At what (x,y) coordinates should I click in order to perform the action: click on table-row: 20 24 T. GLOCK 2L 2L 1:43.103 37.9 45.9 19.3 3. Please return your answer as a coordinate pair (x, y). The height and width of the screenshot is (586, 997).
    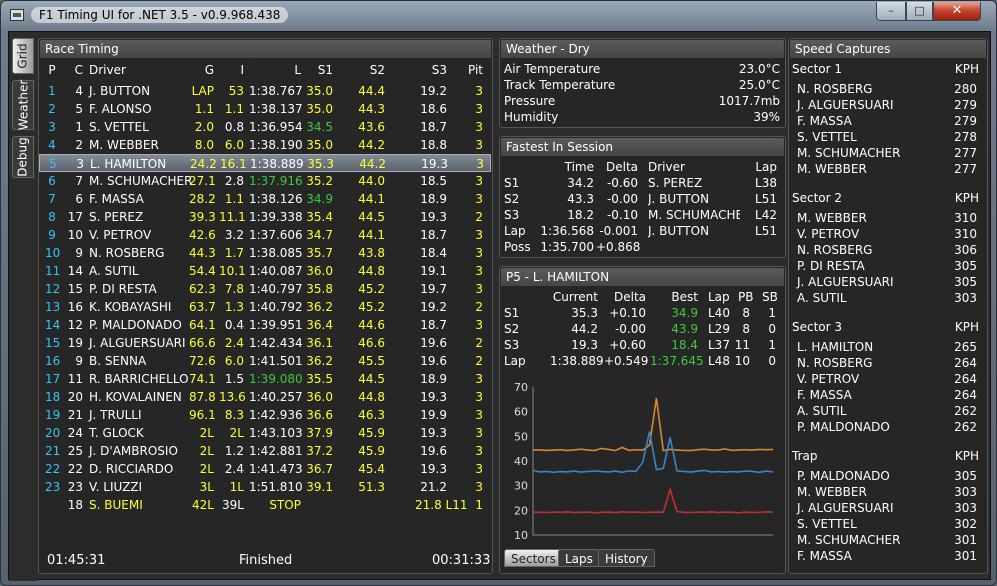
    Looking at the image, I should click on (265, 433).